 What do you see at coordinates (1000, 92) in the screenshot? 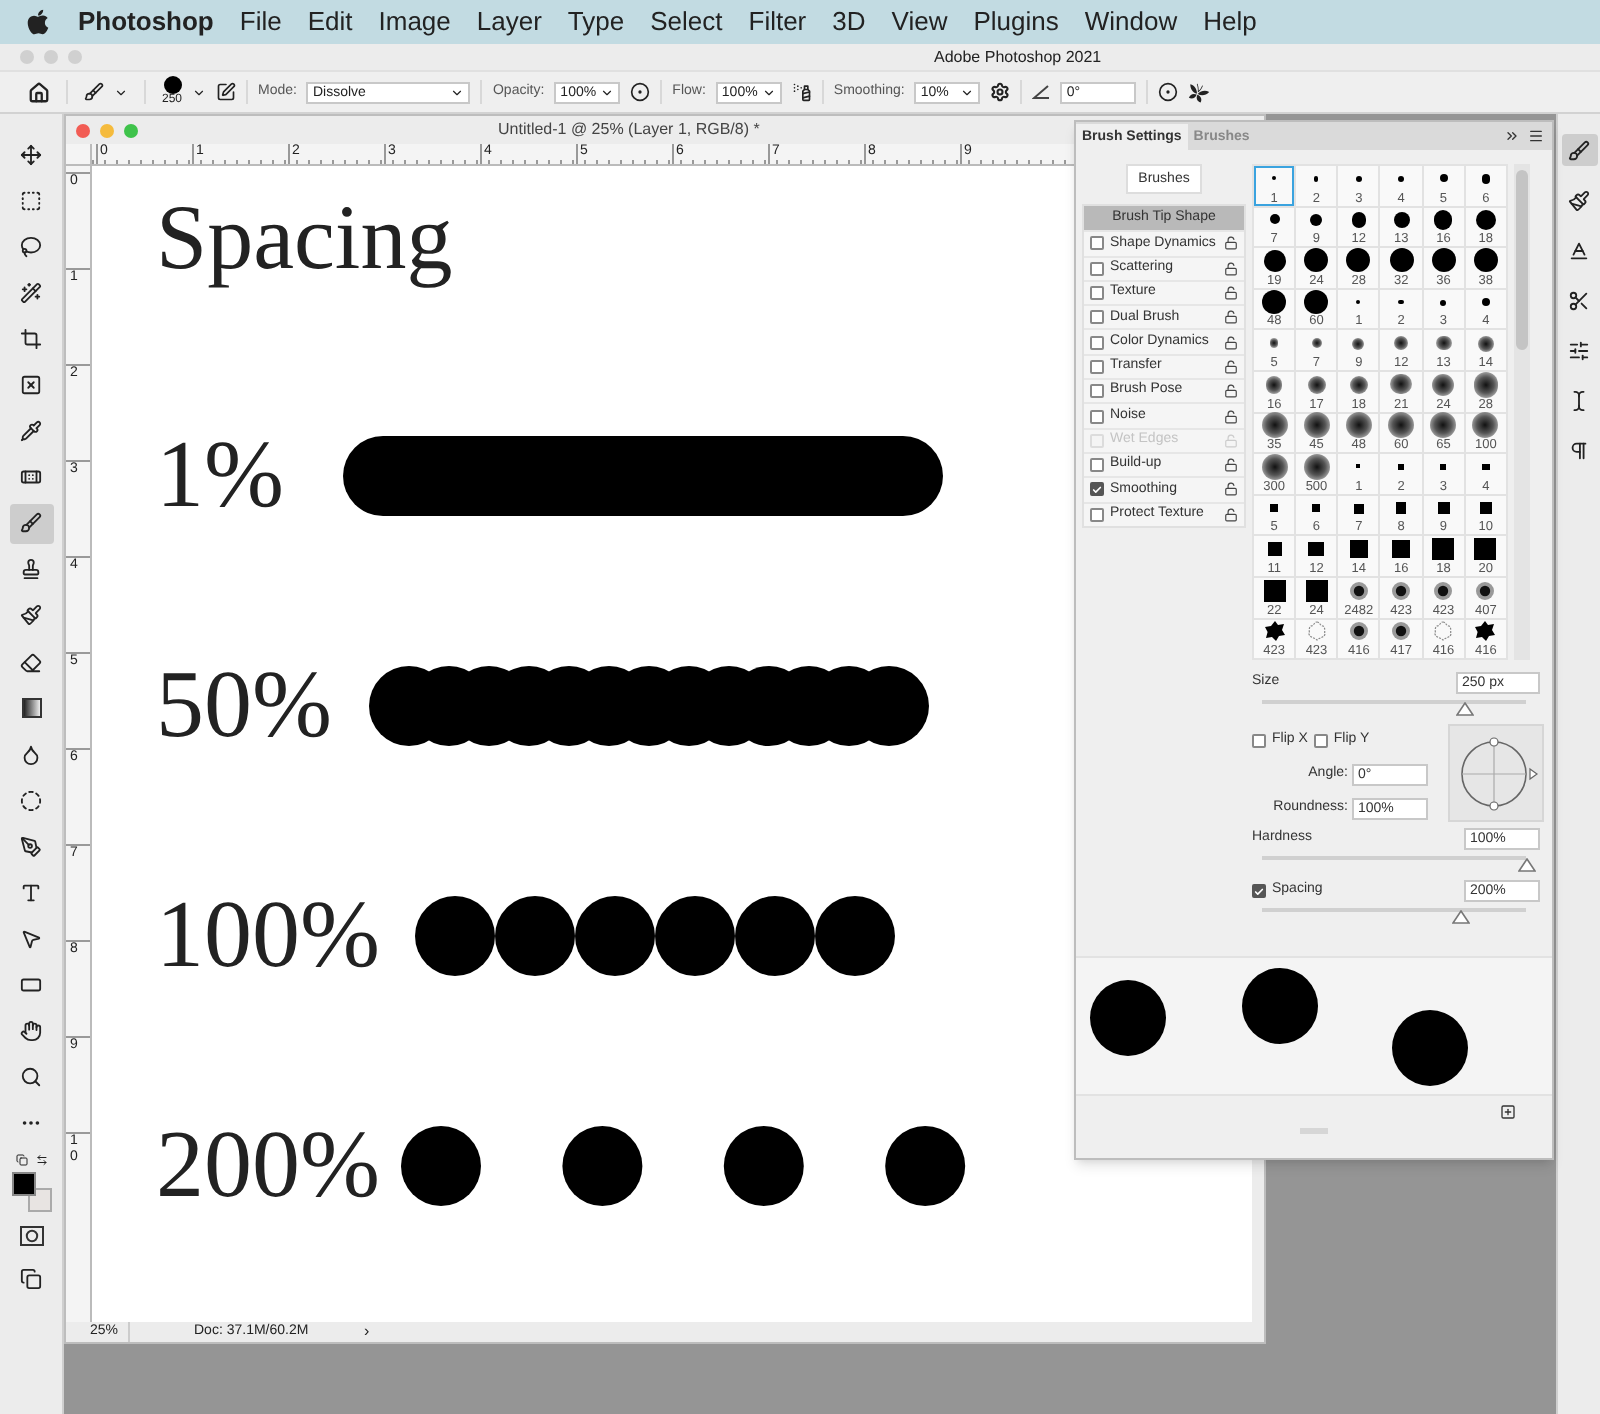
I see `settings-icon` at bounding box center [1000, 92].